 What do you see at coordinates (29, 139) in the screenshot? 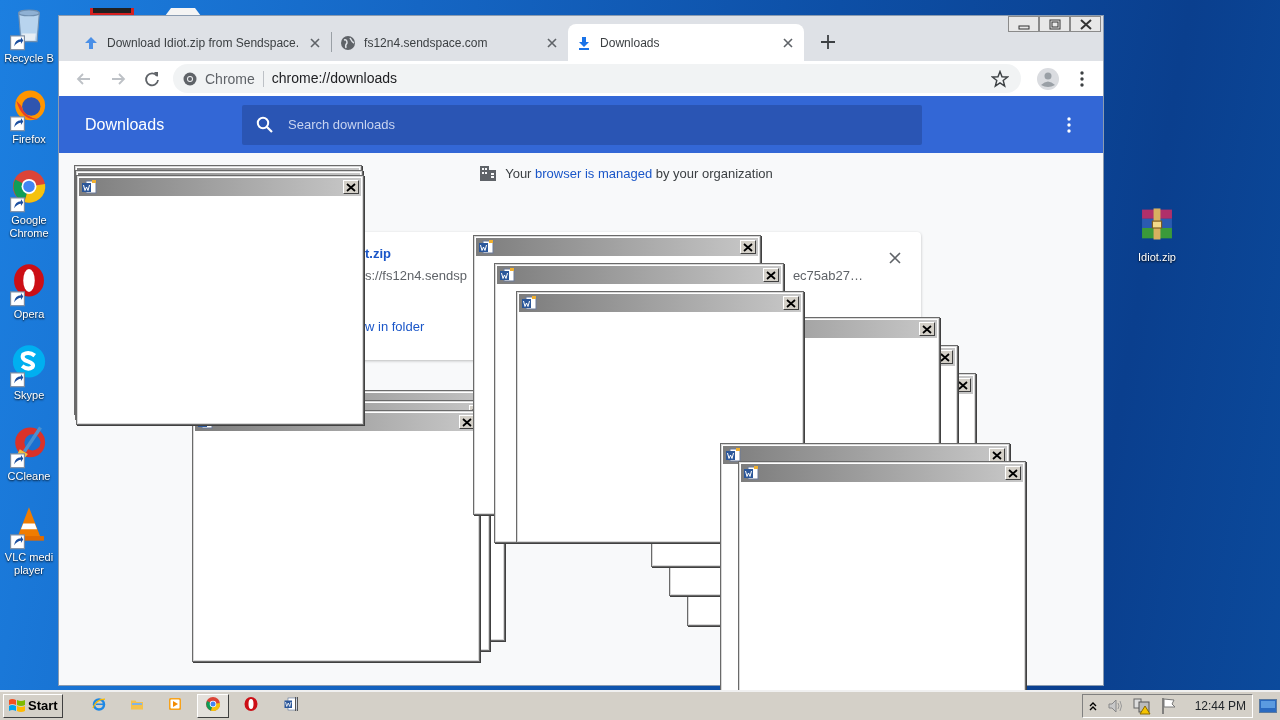
I see `icon-label: Firefox` at bounding box center [29, 139].